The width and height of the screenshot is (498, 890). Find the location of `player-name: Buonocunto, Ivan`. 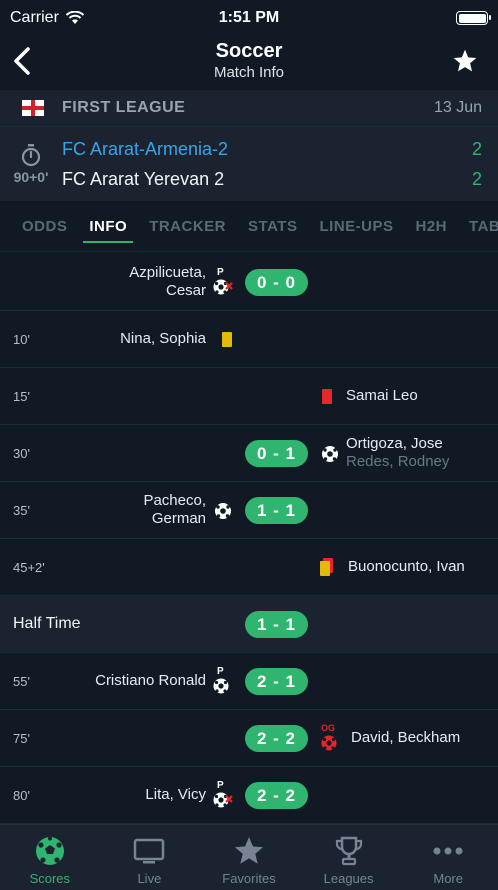

player-name: Buonocunto, Ivan is located at coordinates (406, 566).